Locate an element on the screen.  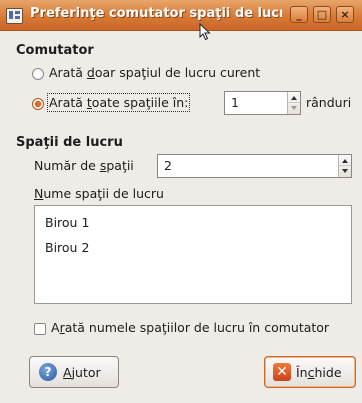
close-window-button: × is located at coordinates (345, 14).